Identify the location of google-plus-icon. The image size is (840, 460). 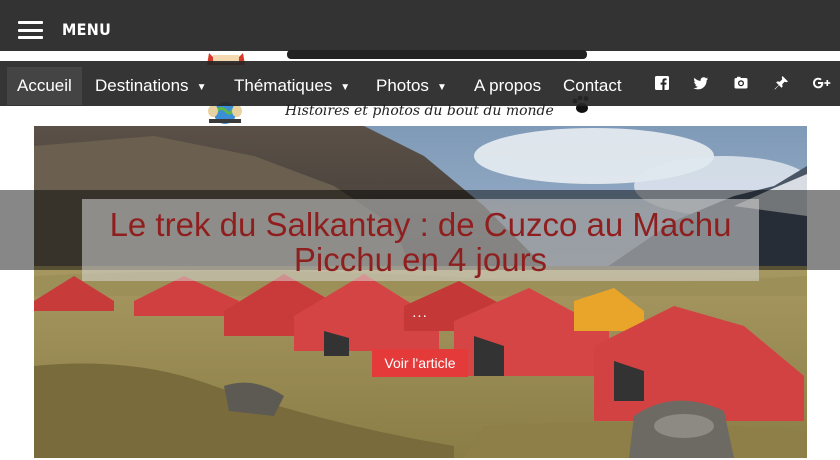
(822, 83).